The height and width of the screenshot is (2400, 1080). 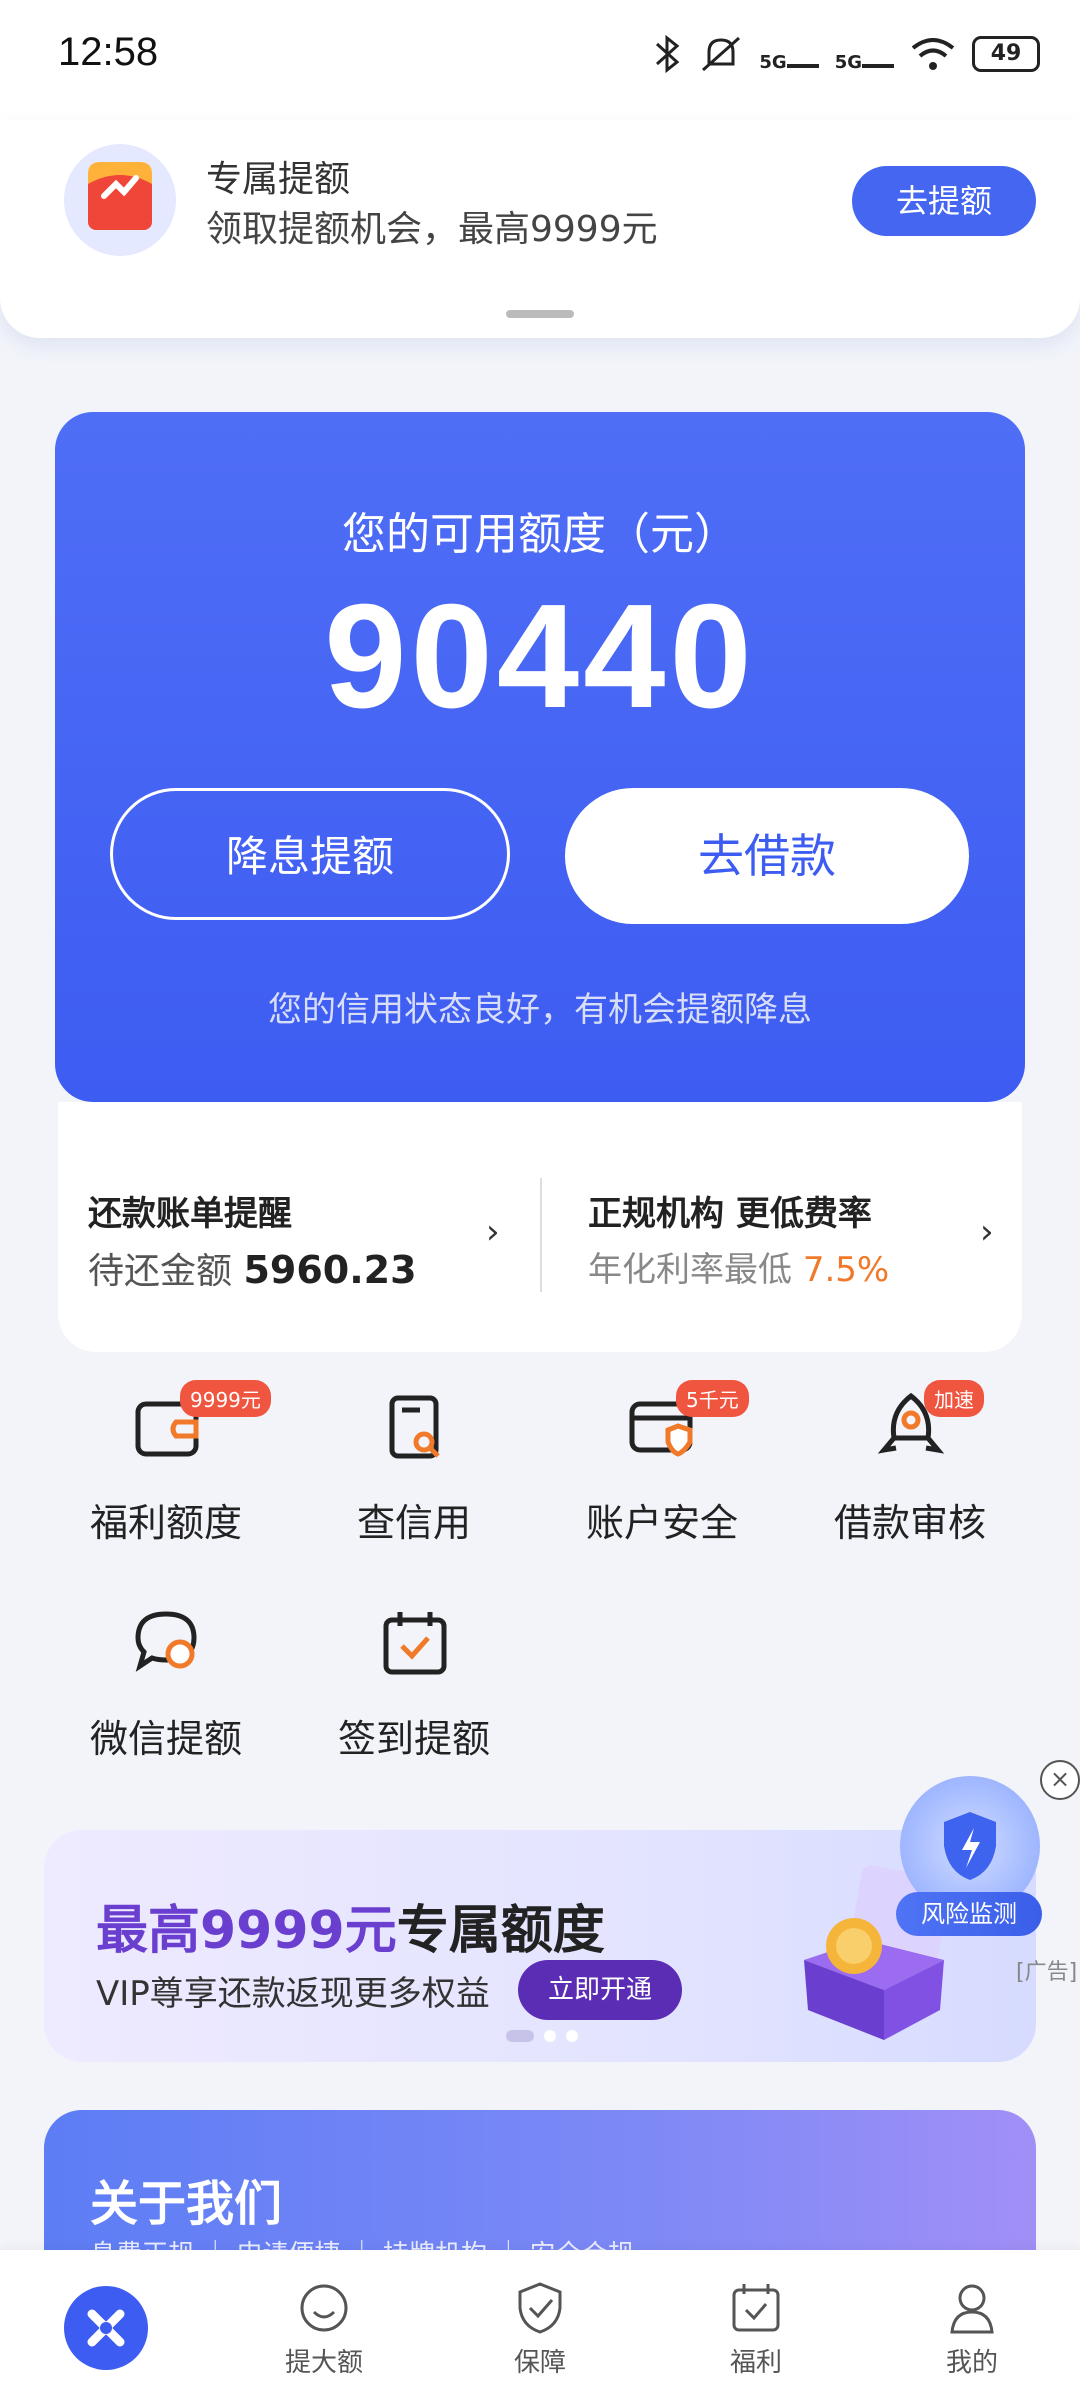 I want to click on reduce-interest-button: 降息提额, so click(x=310, y=854).